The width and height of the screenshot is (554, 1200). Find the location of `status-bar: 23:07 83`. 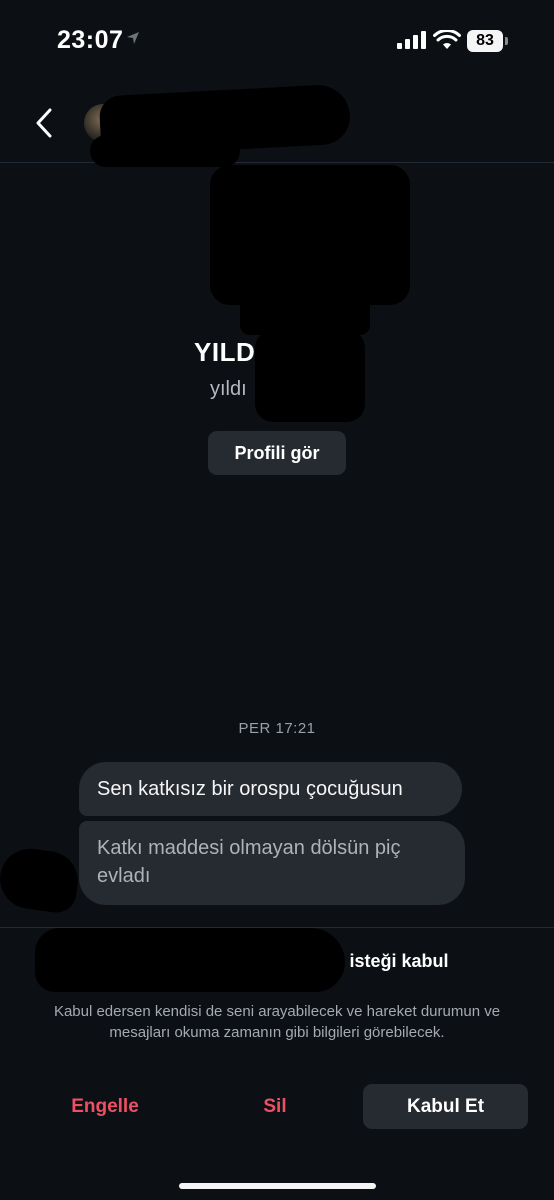

status-bar: 23:07 83 is located at coordinates (277, 42).